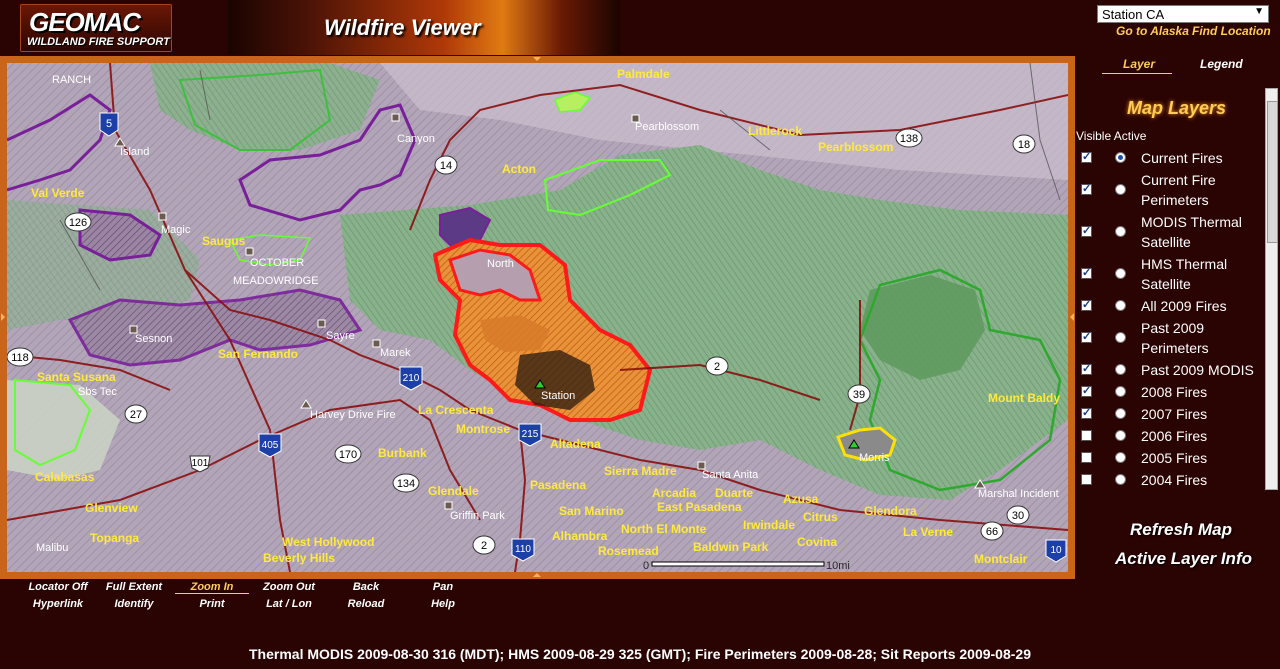  I want to click on go-to-alaska-link: Go to Alaska, so click(1152, 31).